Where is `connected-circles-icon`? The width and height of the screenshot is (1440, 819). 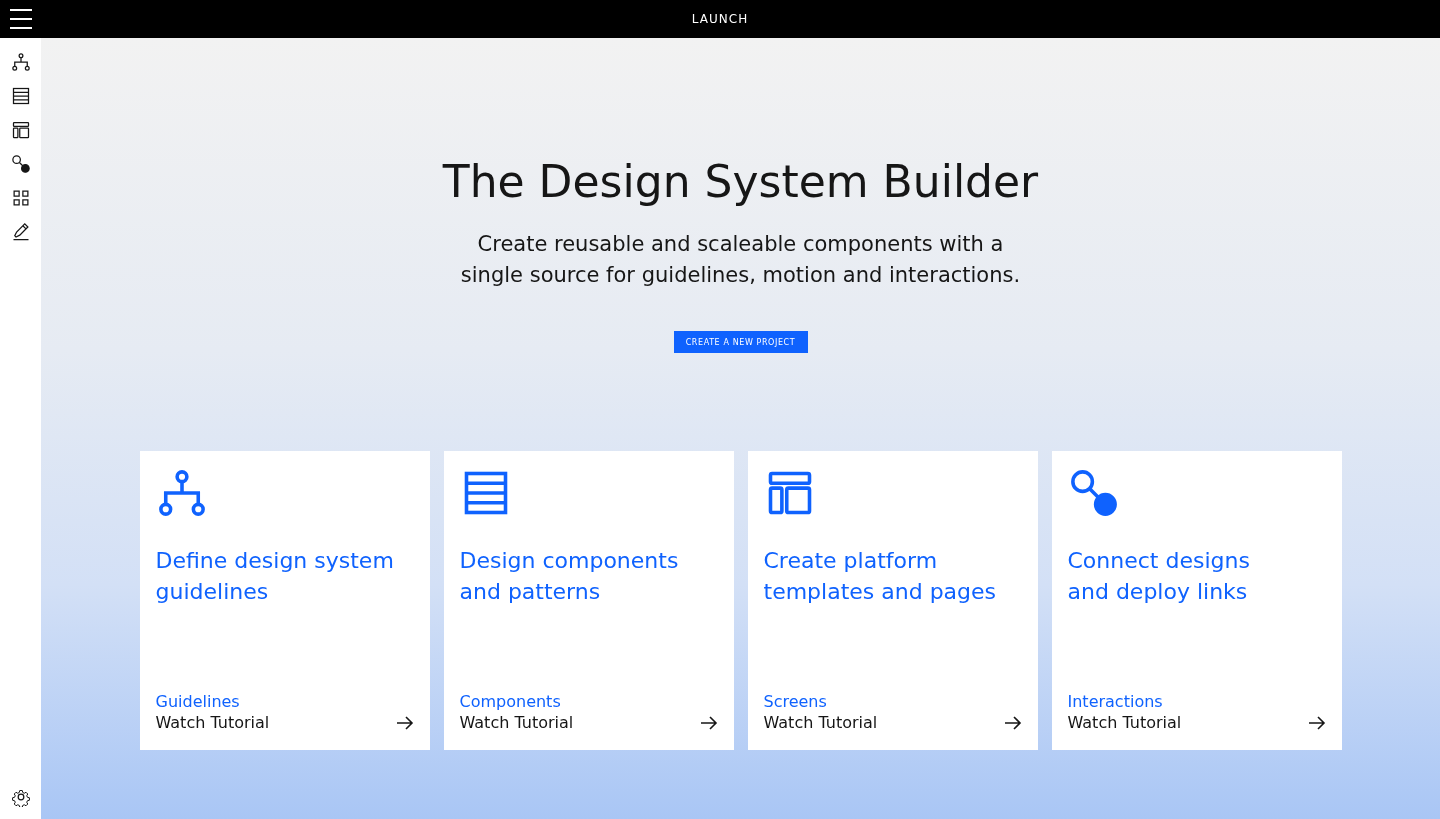 connected-circles-icon is located at coordinates (20, 164).